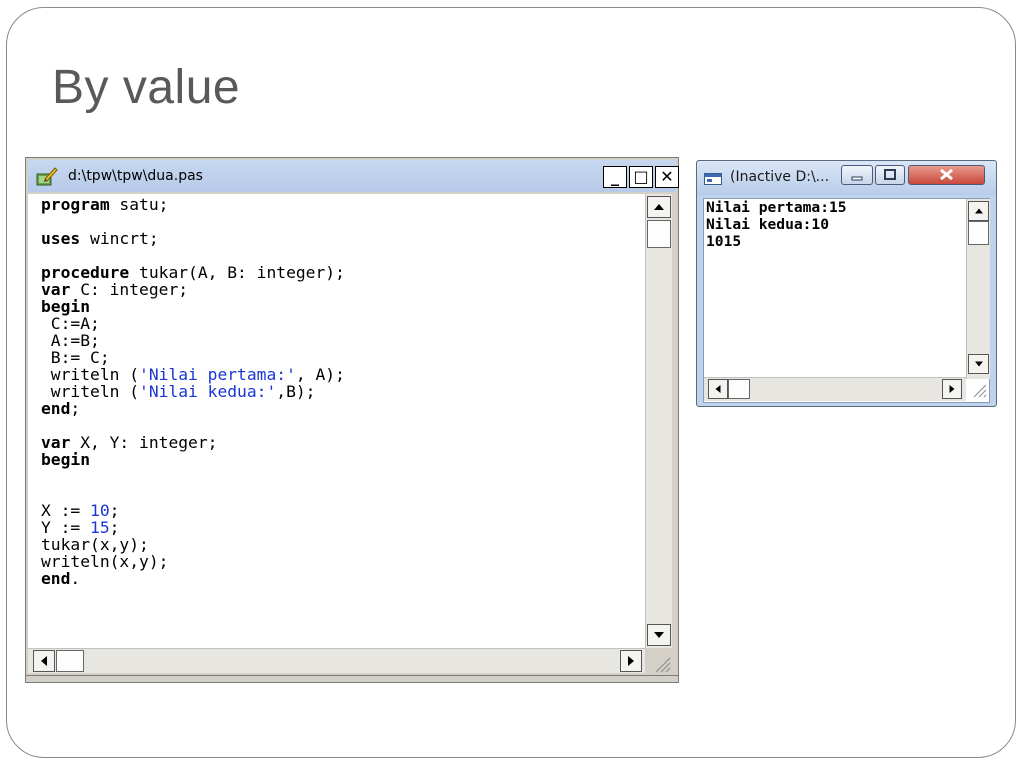 This screenshot has height=768, width=1024. Describe the element at coordinates (193, 374) in the screenshot. I see `code-line: writeln ('Nilai pertama:', A);` at that location.